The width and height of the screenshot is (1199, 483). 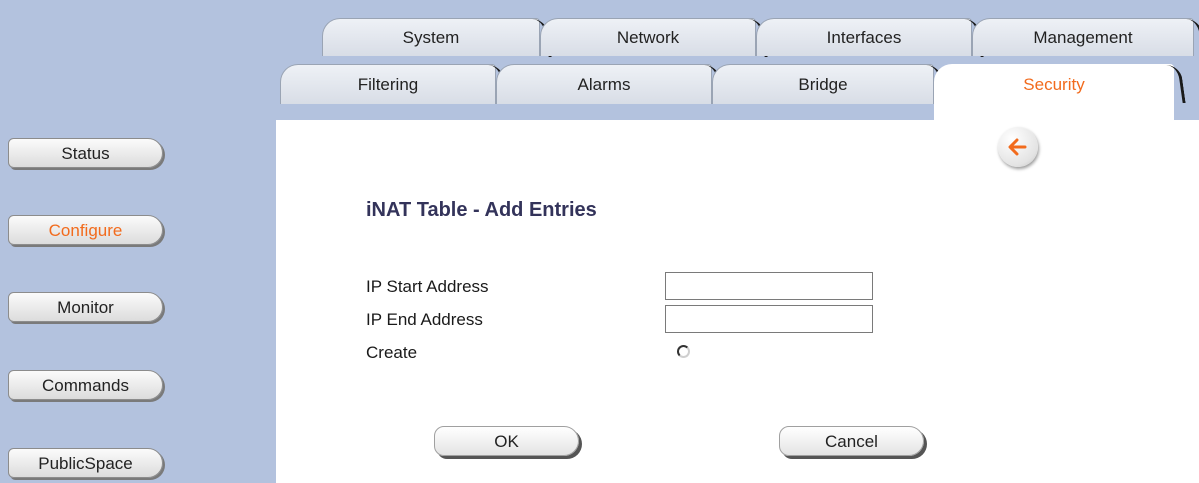 What do you see at coordinates (424, 319) in the screenshot?
I see `ip-end-label: IP End Address` at bounding box center [424, 319].